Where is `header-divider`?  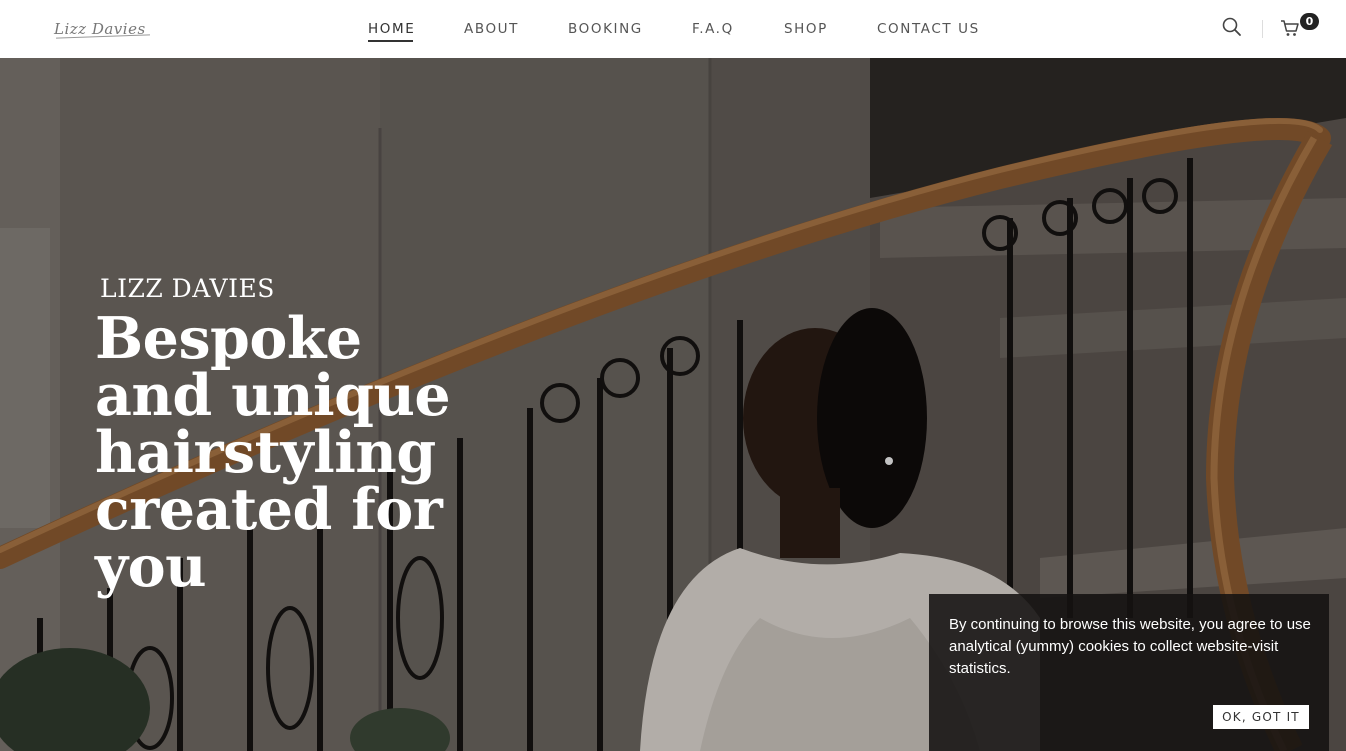
header-divider is located at coordinates (1262, 29).